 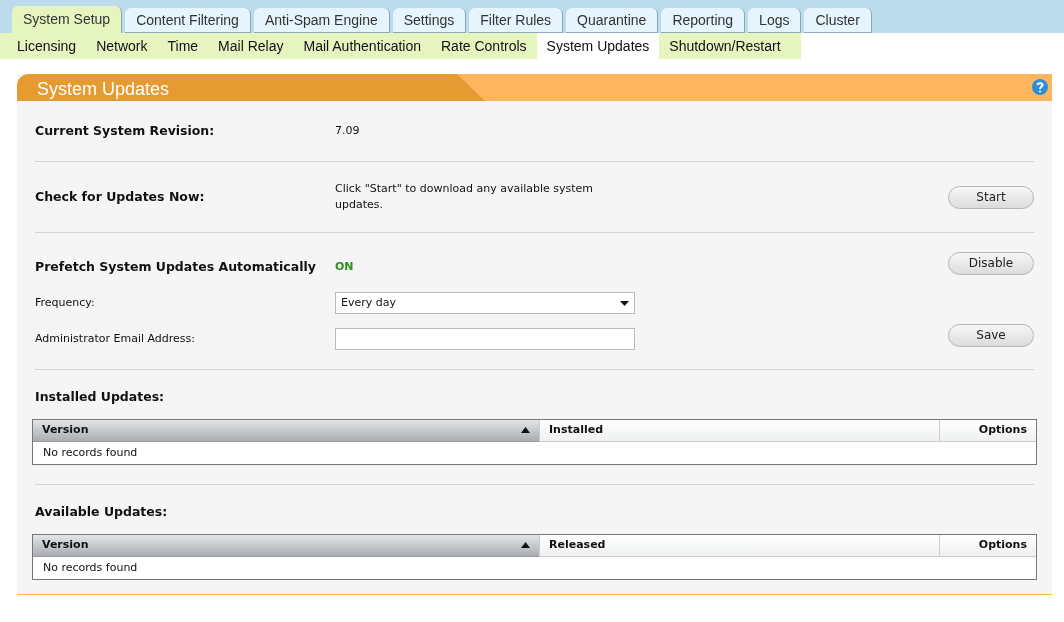 I want to click on sub-tab: Mail Relay, so click(x=251, y=46).